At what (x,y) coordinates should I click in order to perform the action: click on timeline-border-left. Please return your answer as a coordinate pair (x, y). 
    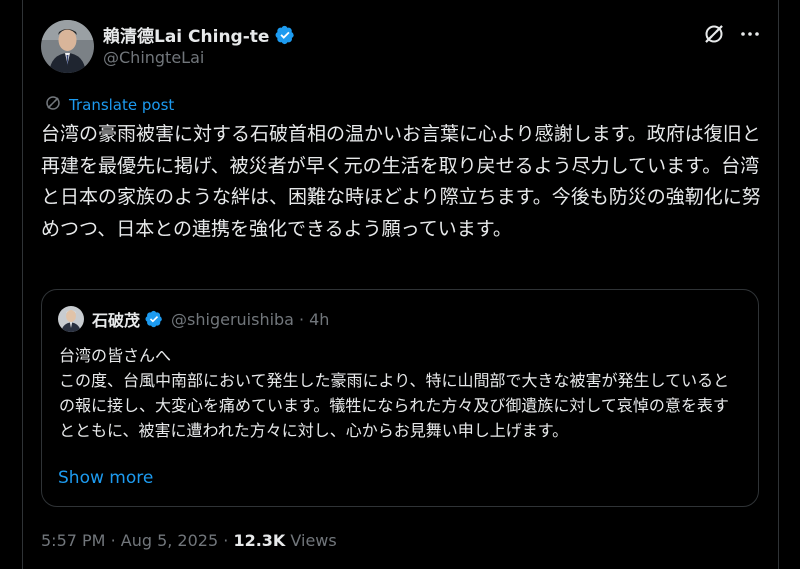
    Looking at the image, I should click on (22, 284).